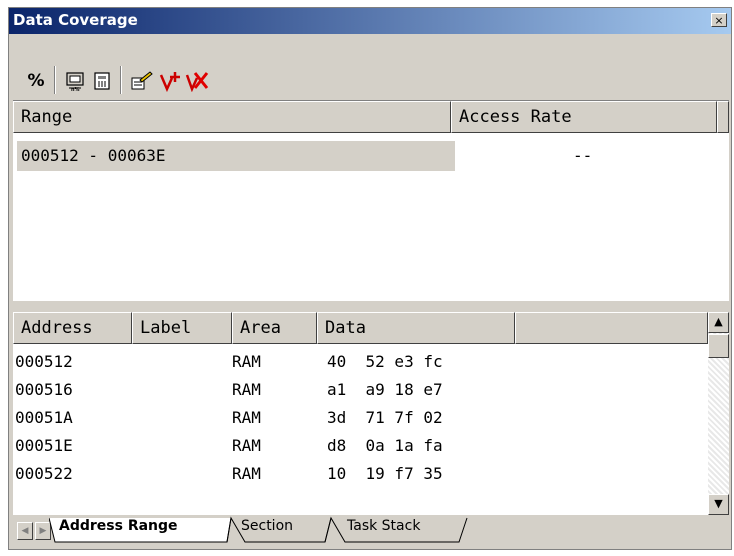  I want to click on table-row: 00051E RAM d8 0a 1a fa, so click(360, 448).